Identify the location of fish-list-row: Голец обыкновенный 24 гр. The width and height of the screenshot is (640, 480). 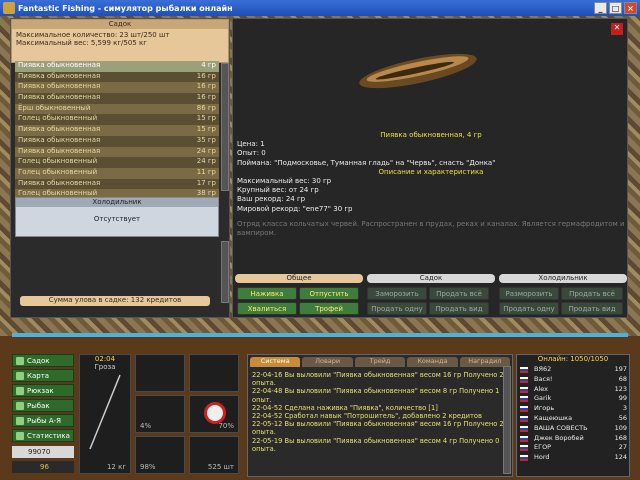
(117, 162).